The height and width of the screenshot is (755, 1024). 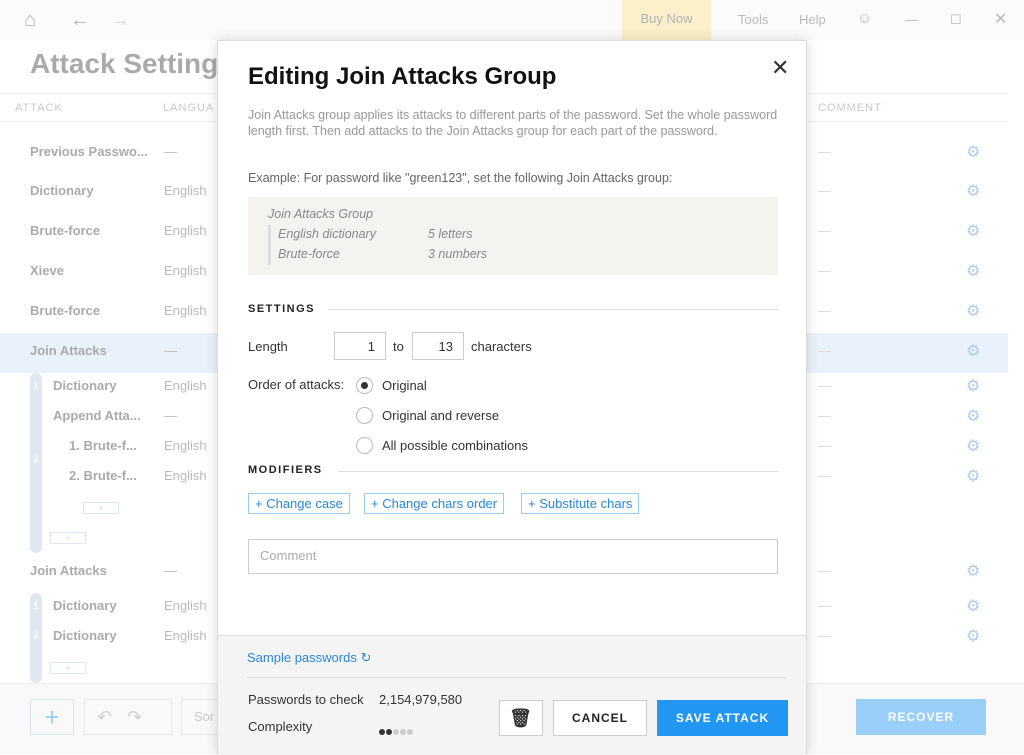 I want to click on maximize-button: ☐, so click(x=956, y=20).